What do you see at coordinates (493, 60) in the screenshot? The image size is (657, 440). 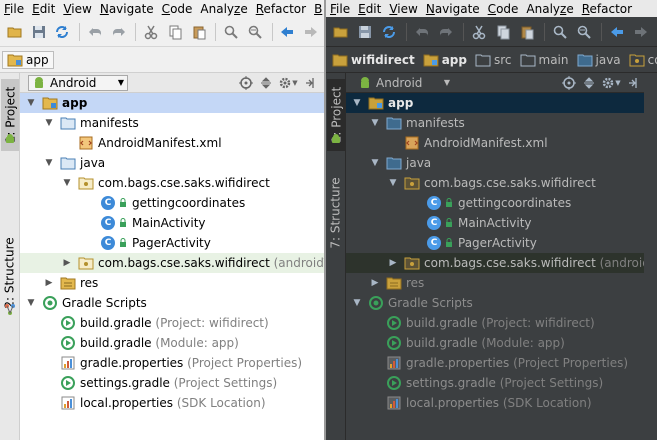 I see `breadcrumb-src: src` at bounding box center [493, 60].